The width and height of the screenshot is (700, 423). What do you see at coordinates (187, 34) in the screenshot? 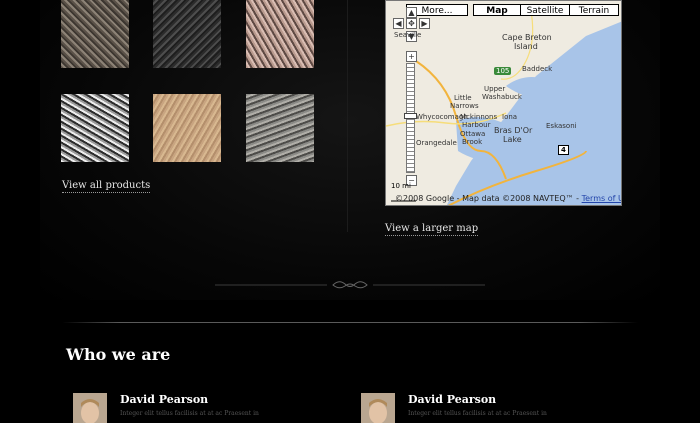
I see `product-swatch-granite-black` at bounding box center [187, 34].